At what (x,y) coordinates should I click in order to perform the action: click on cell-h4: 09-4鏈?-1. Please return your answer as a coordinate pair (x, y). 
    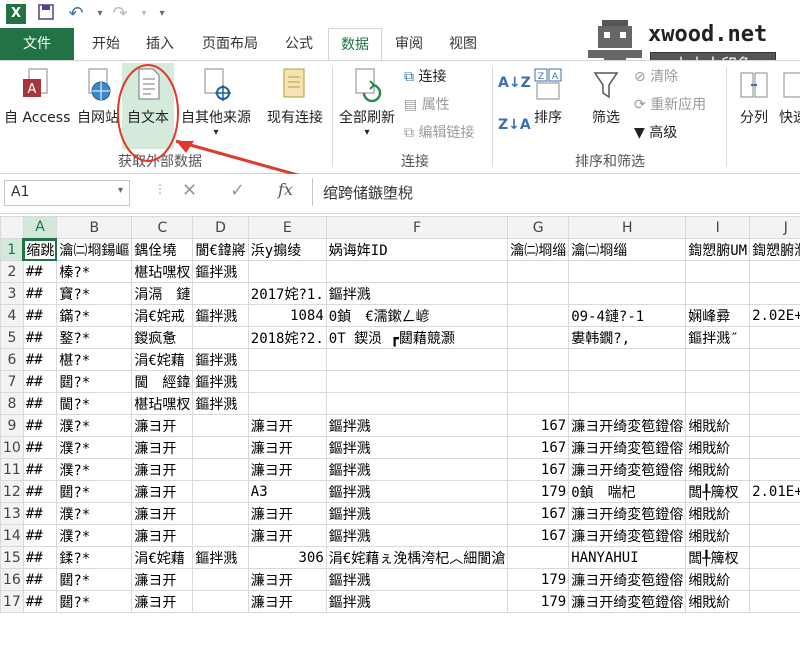
    Looking at the image, I should click on (627, 315).